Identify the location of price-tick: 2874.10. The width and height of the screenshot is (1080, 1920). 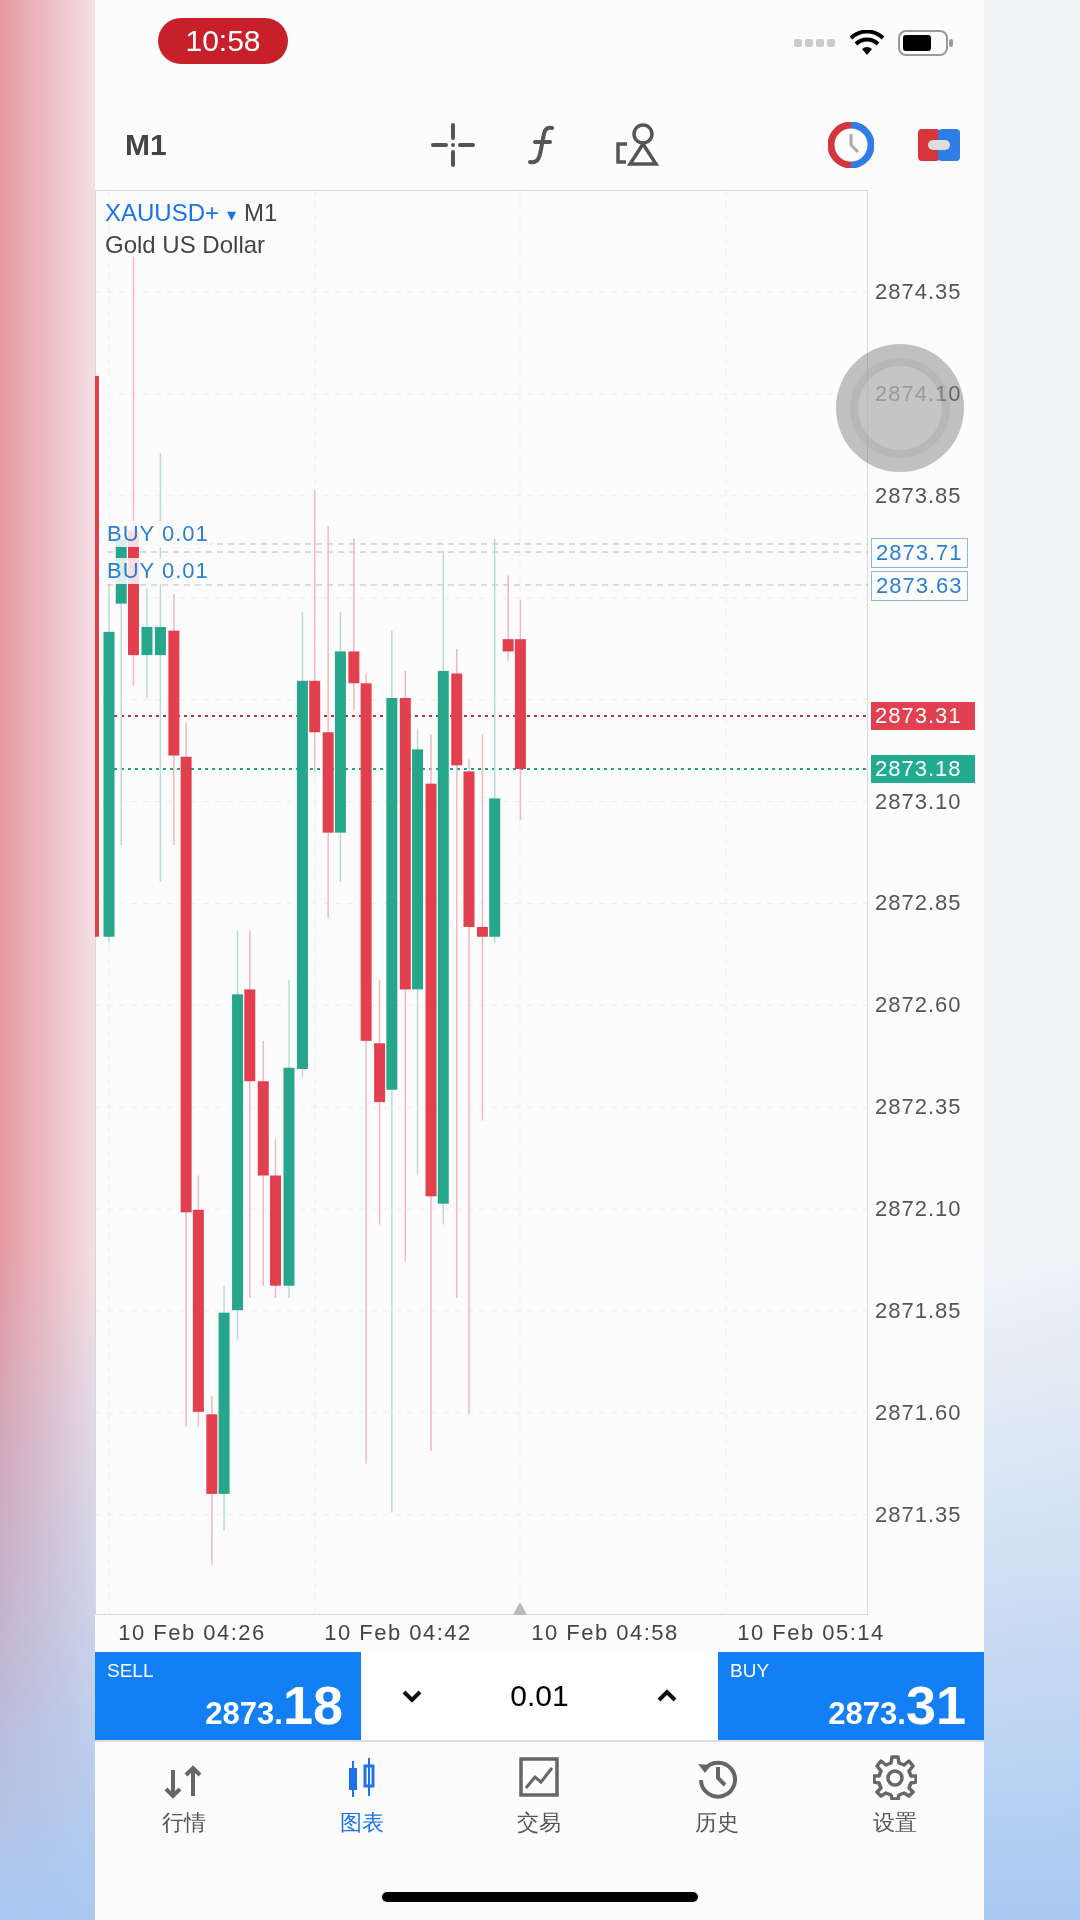
(918, 393).